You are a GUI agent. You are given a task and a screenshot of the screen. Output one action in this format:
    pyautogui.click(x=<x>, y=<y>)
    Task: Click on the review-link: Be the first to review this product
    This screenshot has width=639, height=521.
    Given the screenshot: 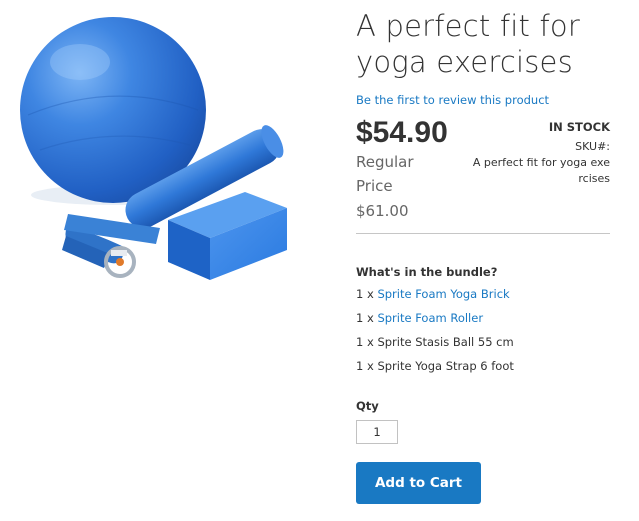 What is the action you would take?
    pyautogui.click(x=452, y=100)
    